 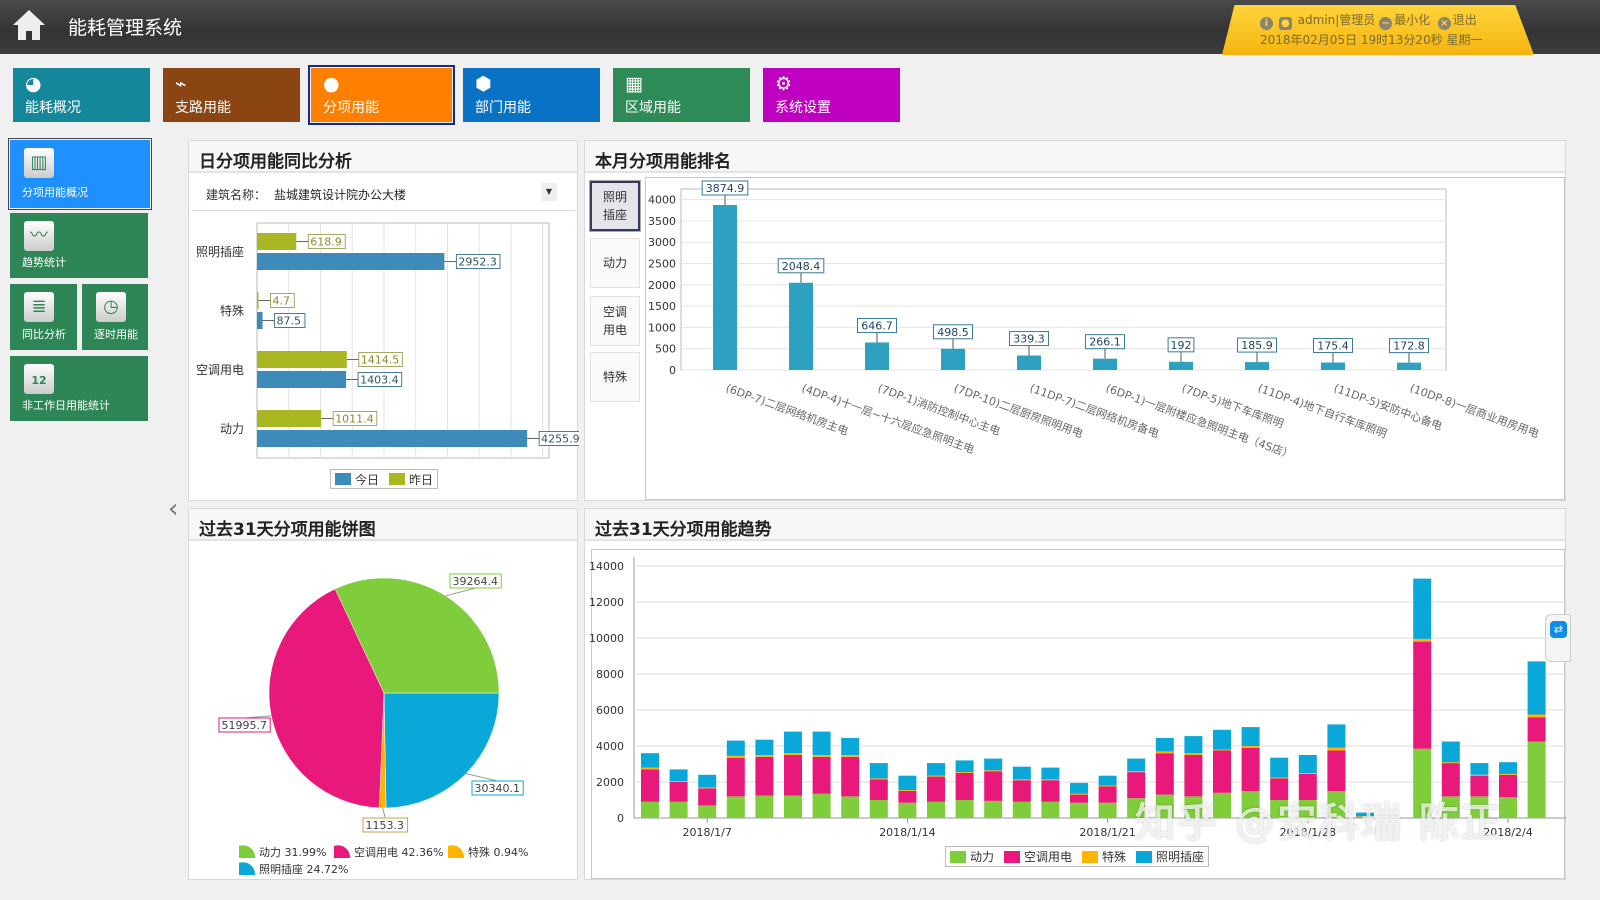 What do you see at coordinates (1412, 20) in the screenshot?
I see `minimize-label: 最小化` at bounding box center [1412, 20].